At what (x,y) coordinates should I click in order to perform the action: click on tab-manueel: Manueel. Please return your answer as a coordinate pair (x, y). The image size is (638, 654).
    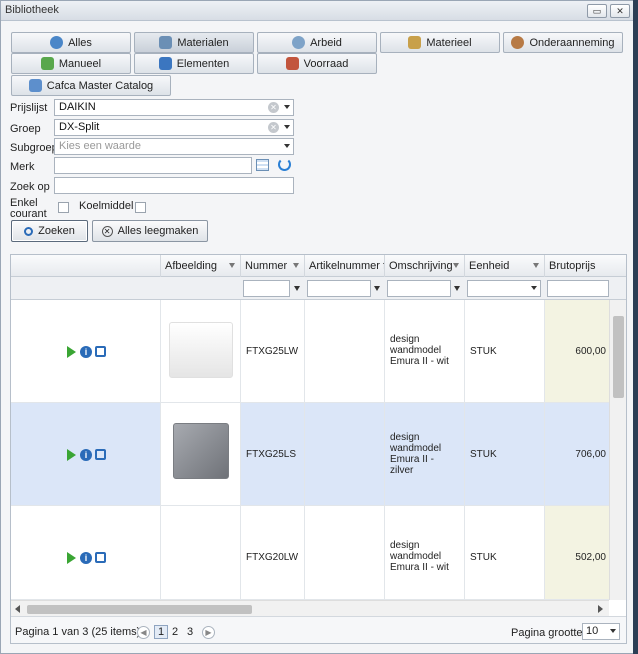
    Looking at the image, I should click on (71, 63).